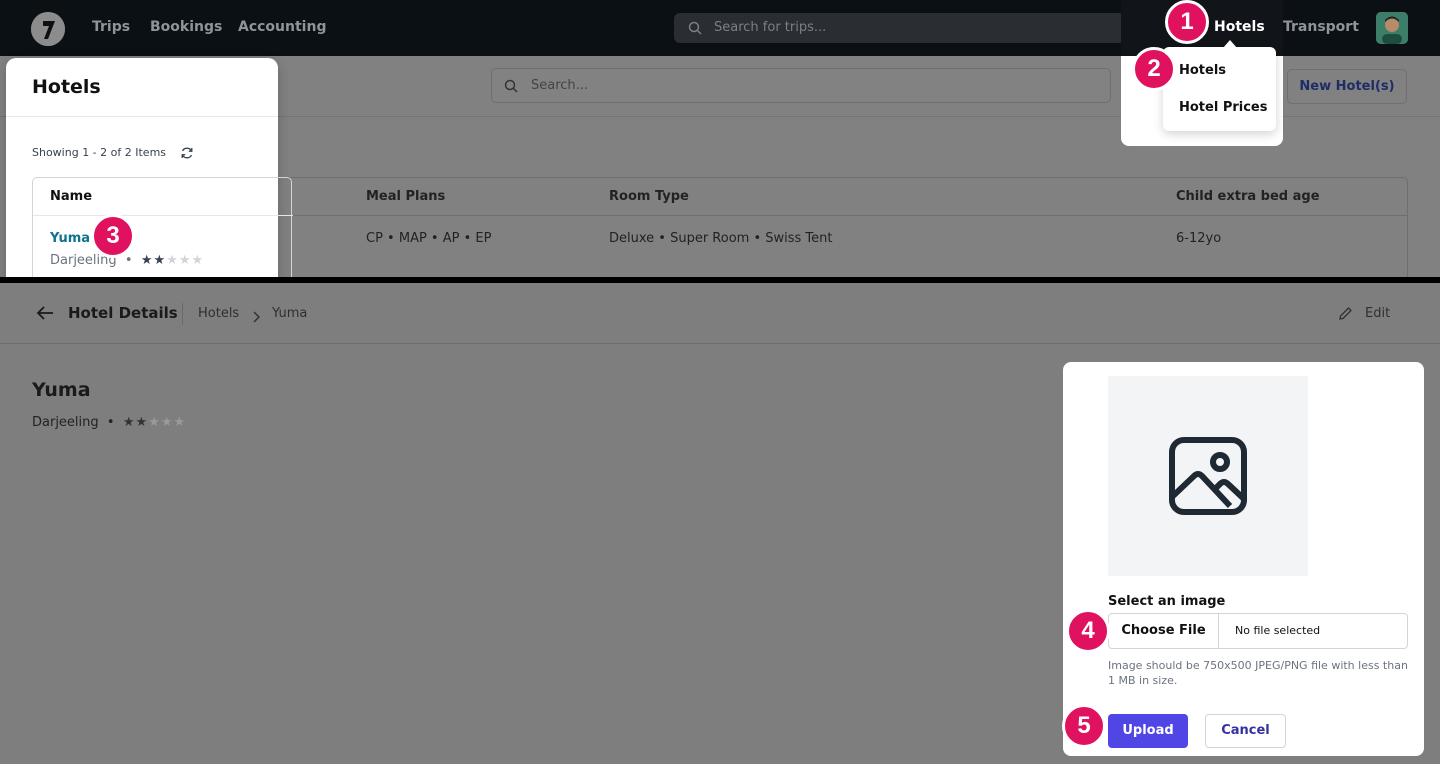 The width and height of the screenshot is (1440, 764). Describe the element at coordinates (65, 422) in the screenshot. I see `hotel-city: Darjeeling` at that location.